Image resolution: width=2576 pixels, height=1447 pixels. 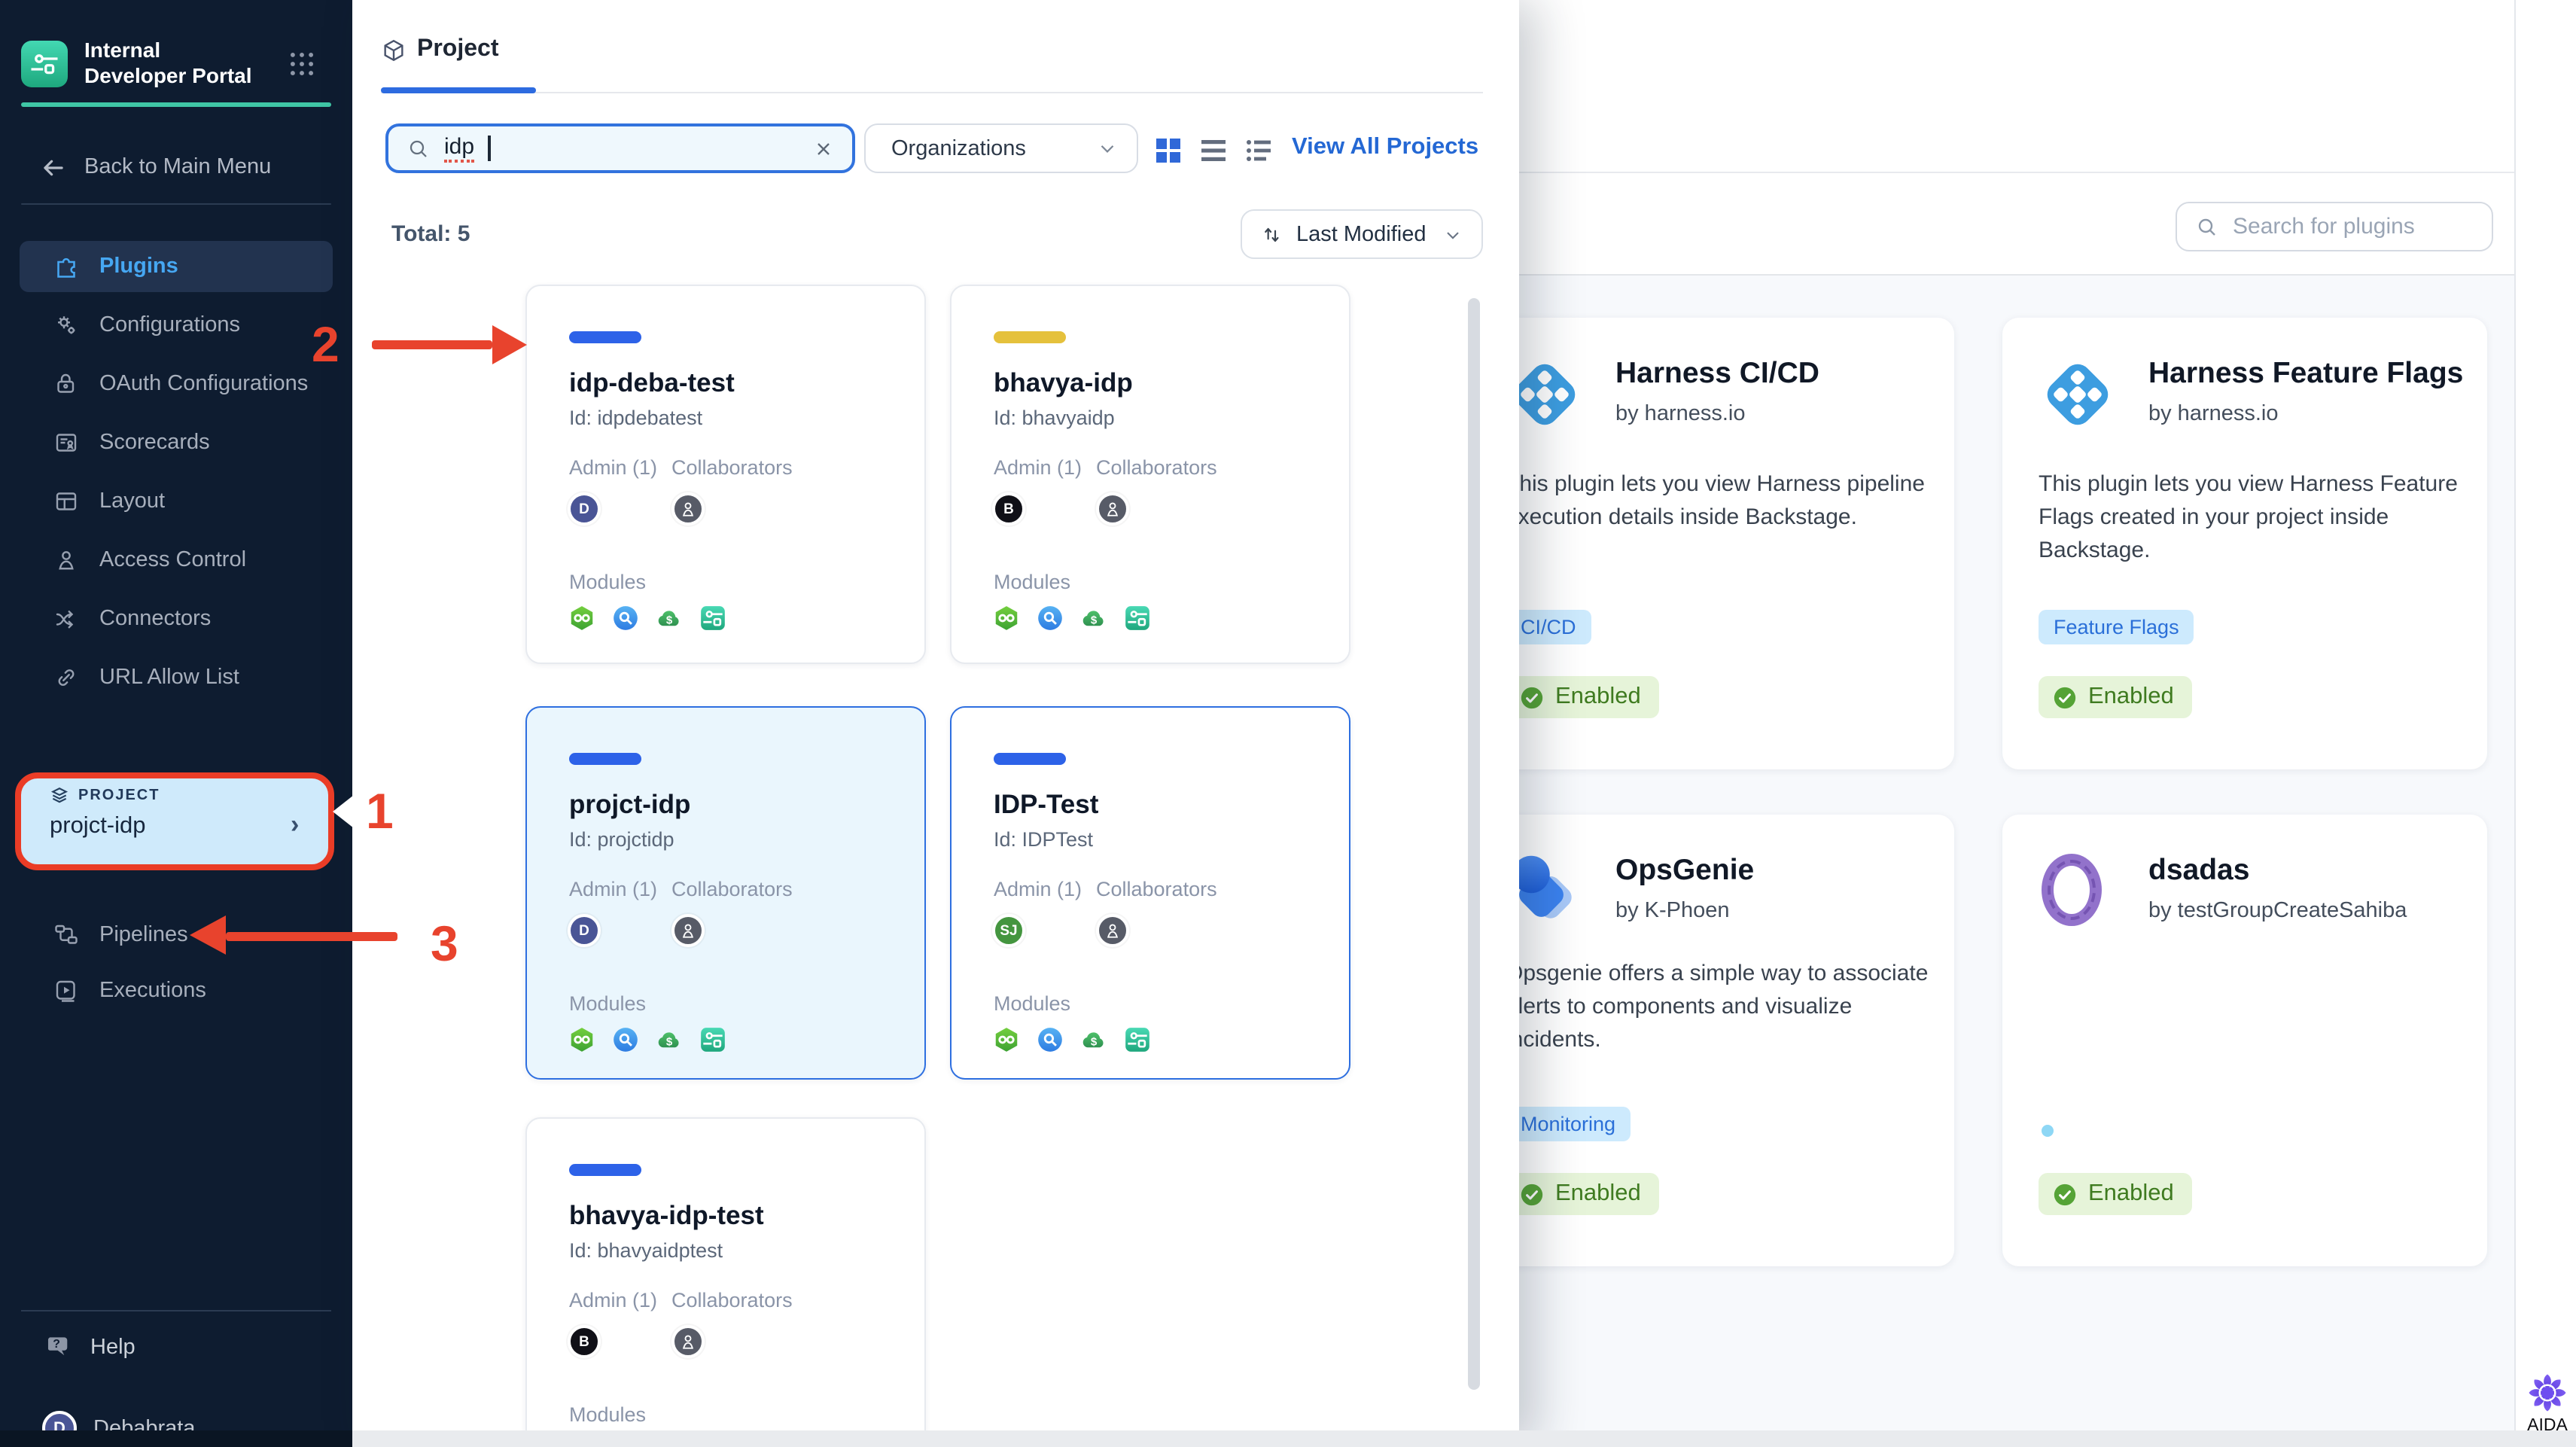 I want to click on project-search-input: idp, so click(x=620, y=148).